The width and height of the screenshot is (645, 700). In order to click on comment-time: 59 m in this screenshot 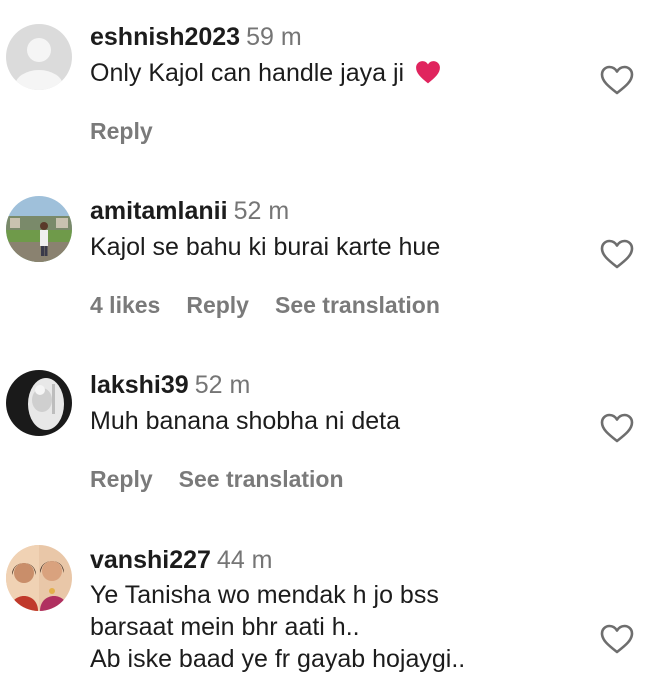, I will do `click(274, 37)`.